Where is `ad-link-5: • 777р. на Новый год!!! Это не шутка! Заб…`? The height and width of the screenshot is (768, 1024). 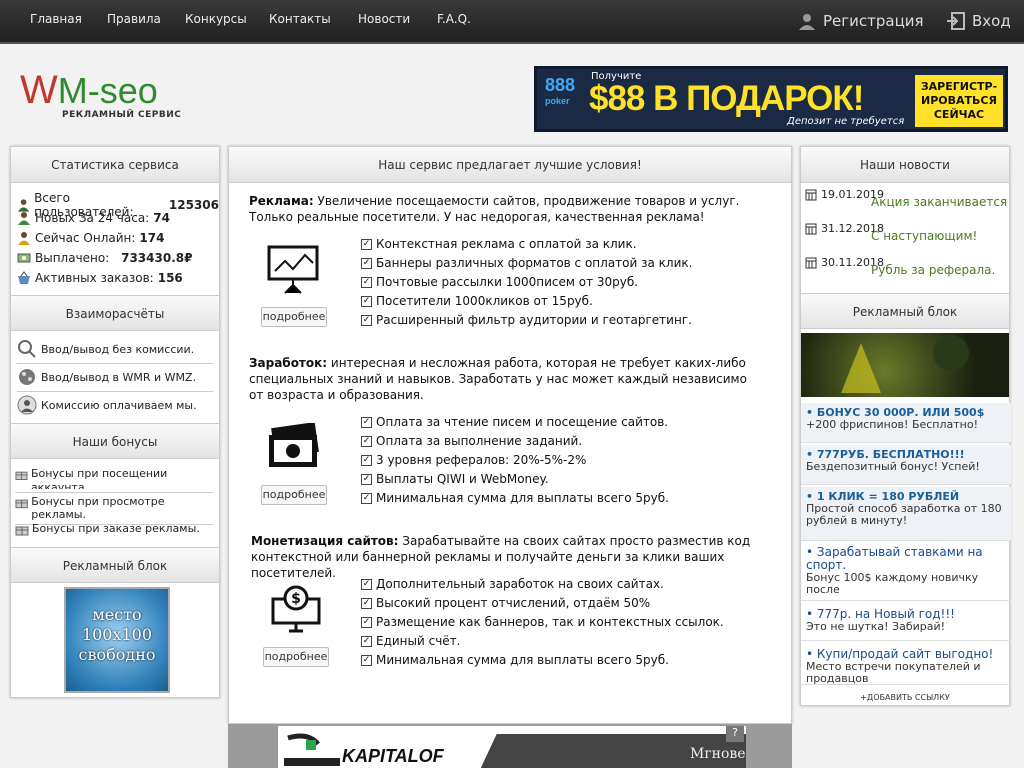
ad-link-5: • 777р. на Новый год!!! Это не шутка! Заб… is located at coordinates (906, 623).